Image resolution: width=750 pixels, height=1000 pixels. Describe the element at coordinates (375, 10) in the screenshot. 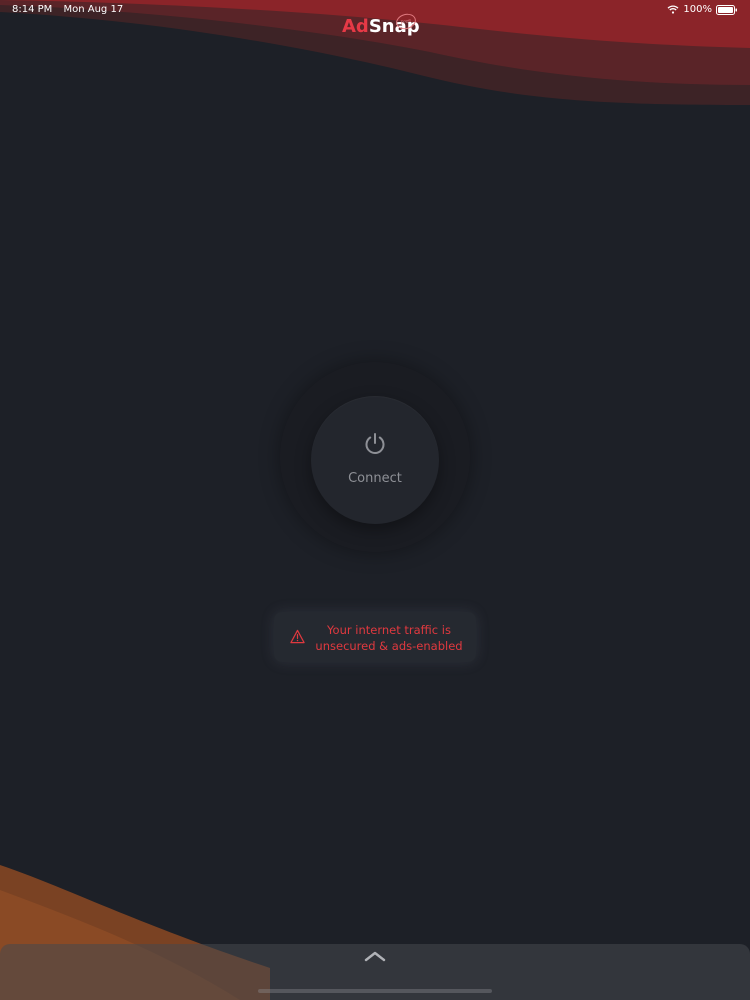

I see `status-bar: 8:14 PM Mon Aug 17 100%` at that location.